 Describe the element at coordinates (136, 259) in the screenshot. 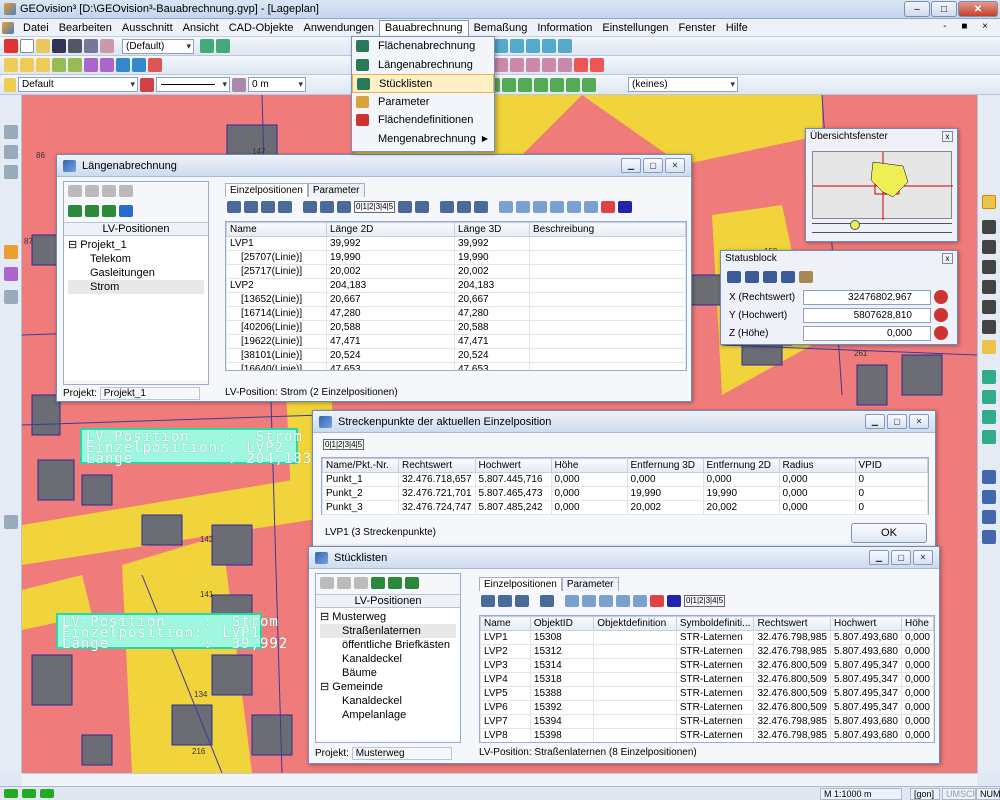

I see `tree-item-telekom: Telekom` at that location.